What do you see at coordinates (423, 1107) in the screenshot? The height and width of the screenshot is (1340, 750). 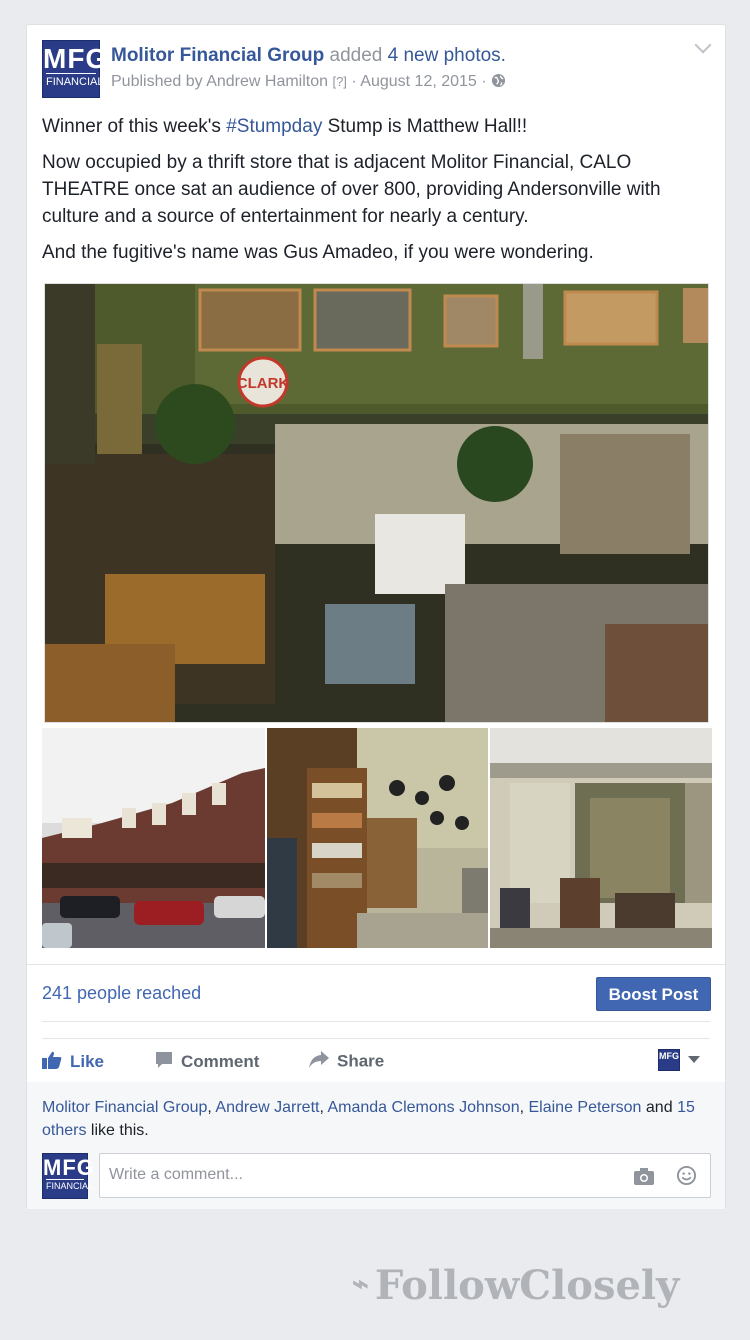 I see `liker-3: Amanda Clemons Johnson` at bounding box center [423, 1107].